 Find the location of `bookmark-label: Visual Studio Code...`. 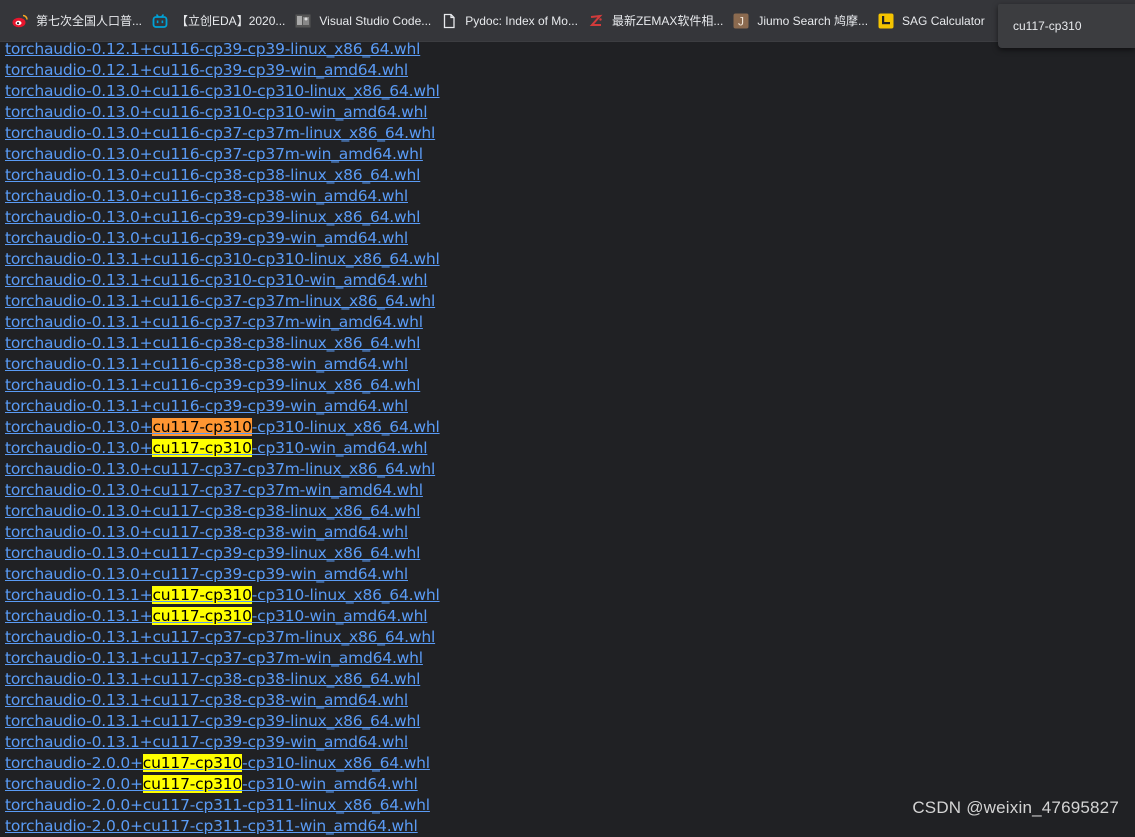

bookmark-label: Visual Studio Code... is located at coordinates (375, 20).